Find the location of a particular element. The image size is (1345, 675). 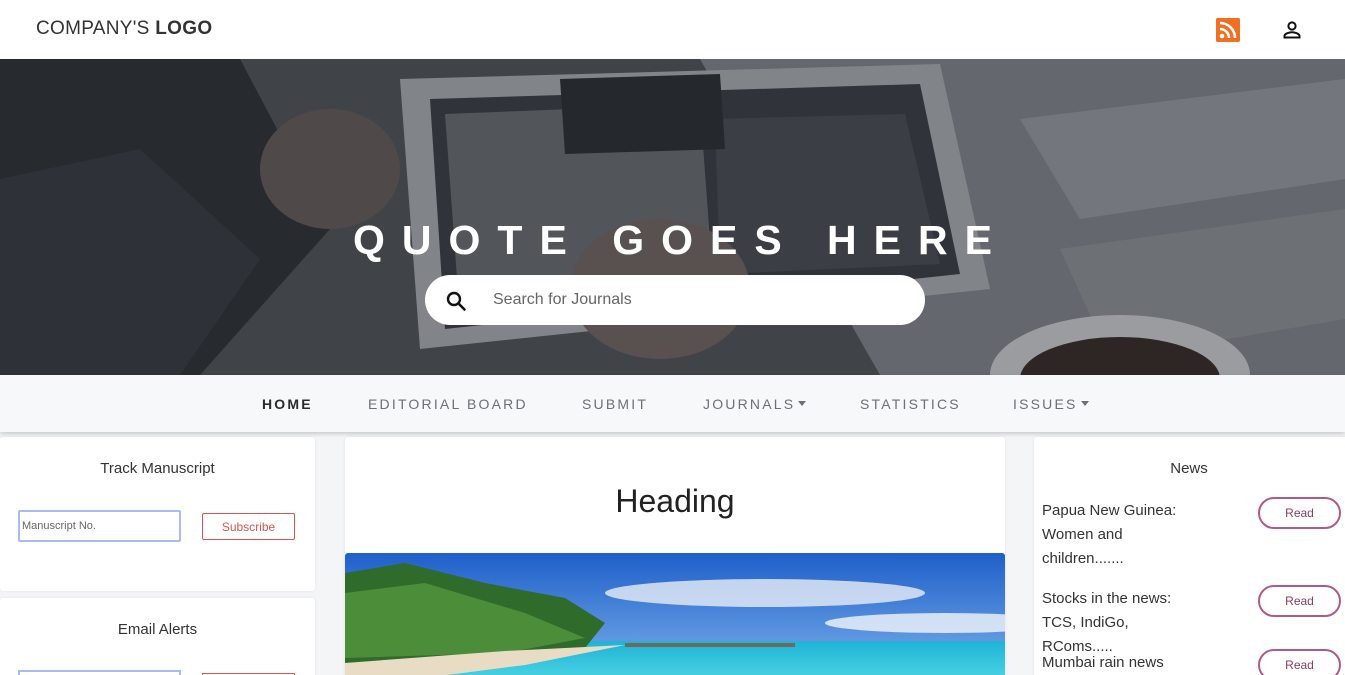

nav-editorial-board: EDITORIAL BOARD is located at coordinates (448, 404).